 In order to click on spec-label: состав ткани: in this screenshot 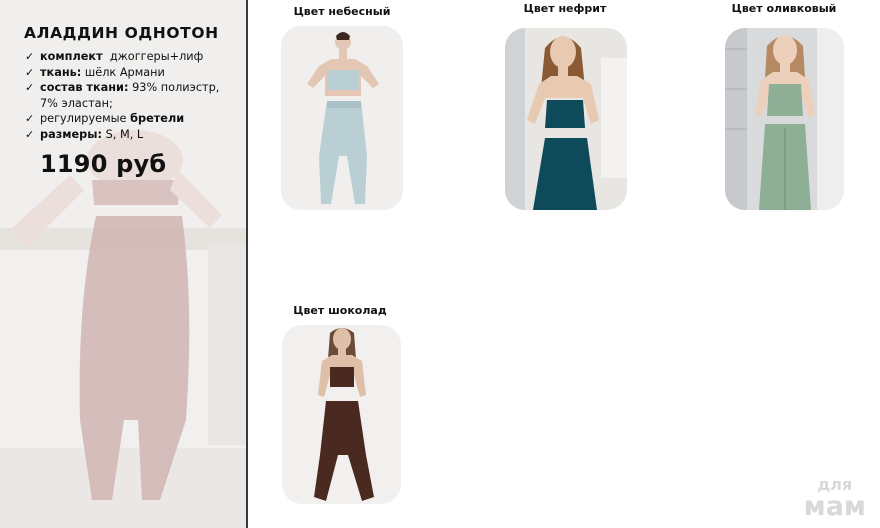, I will do `click(84, 87)`.